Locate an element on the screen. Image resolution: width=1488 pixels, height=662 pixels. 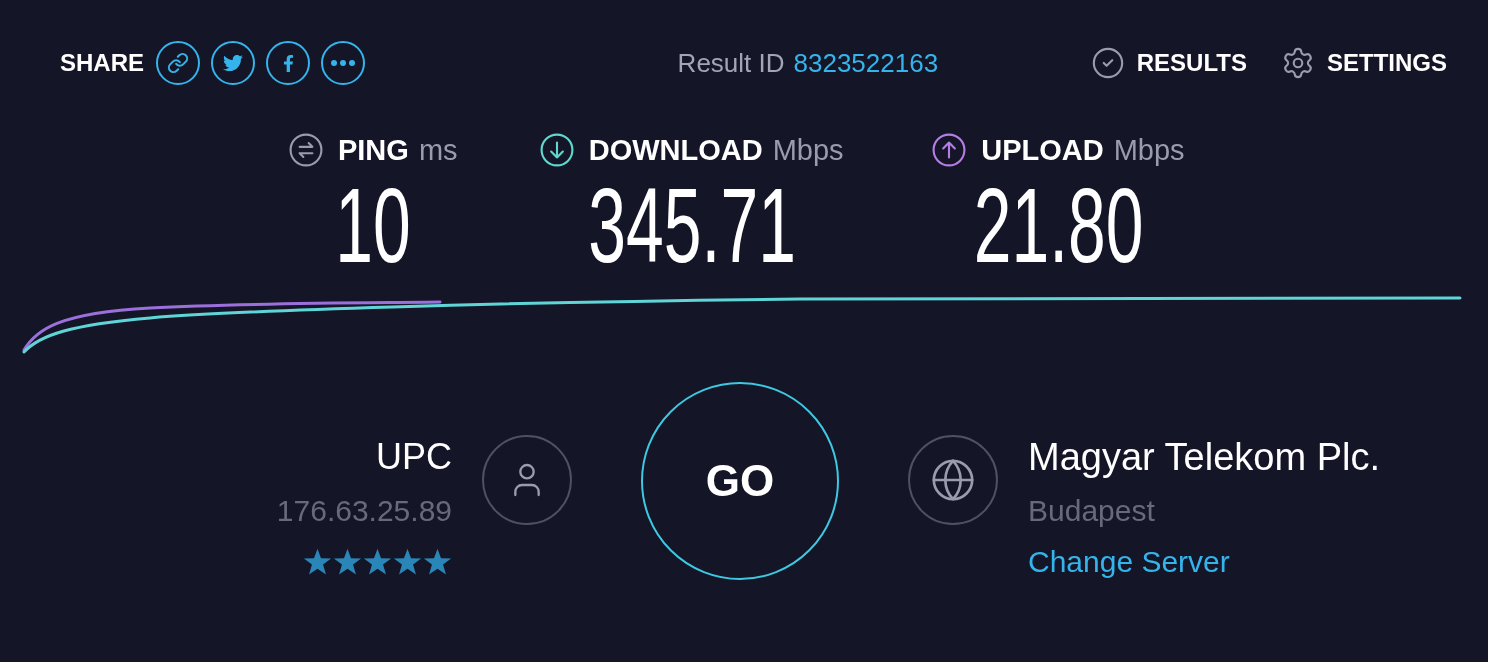
more-options-button is located at coordinates (343, 63).